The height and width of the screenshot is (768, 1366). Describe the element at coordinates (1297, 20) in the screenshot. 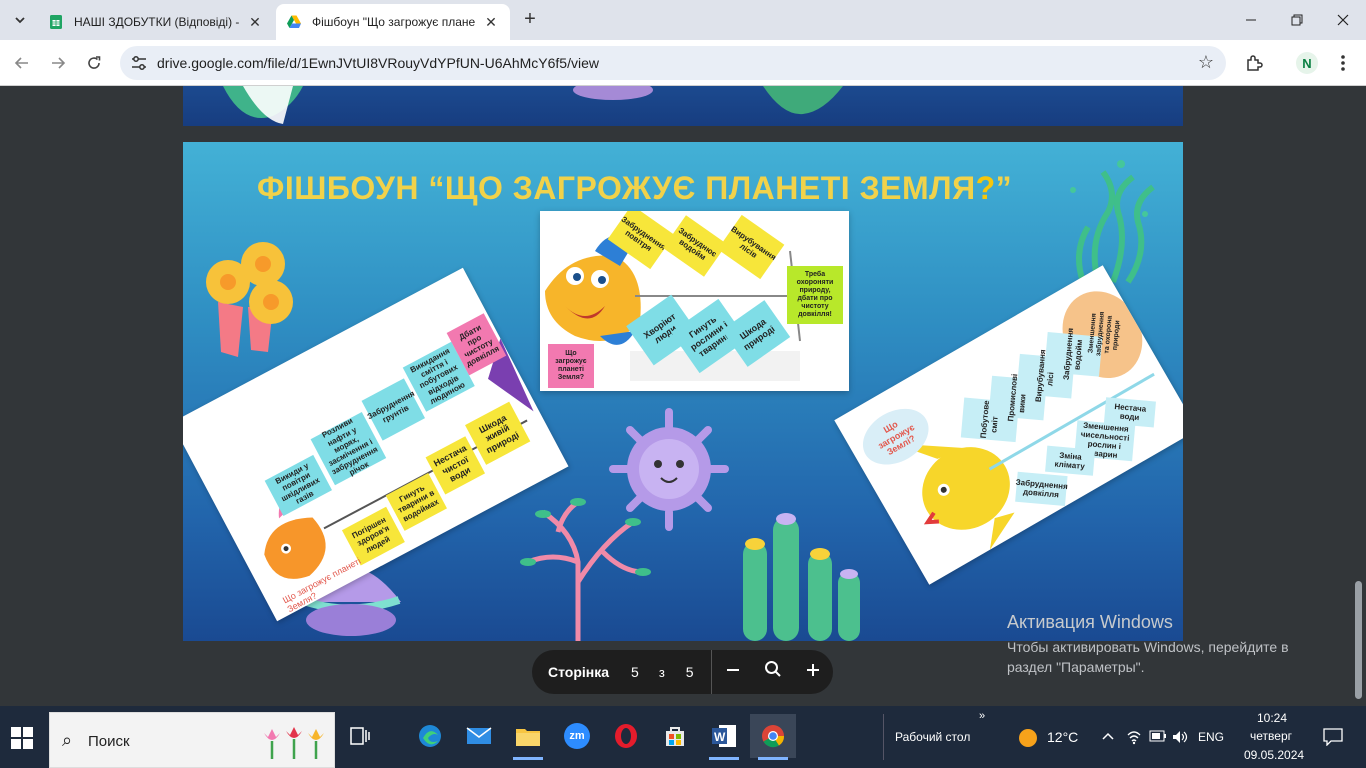

I see `restore-button` at that location.